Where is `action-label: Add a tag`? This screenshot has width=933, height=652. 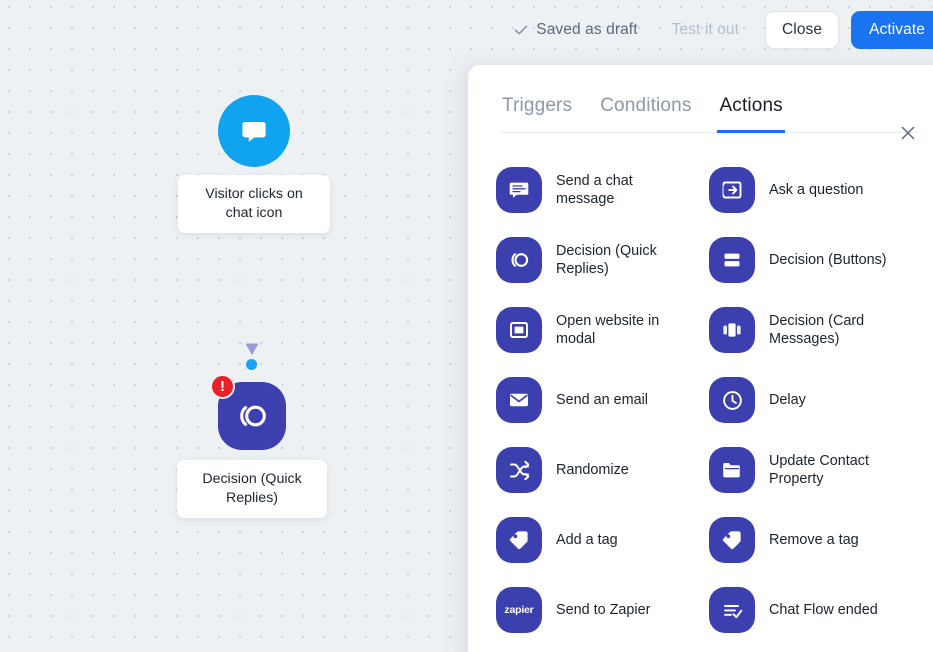
action-label: Add a tag is located at coordinates (587, 540).